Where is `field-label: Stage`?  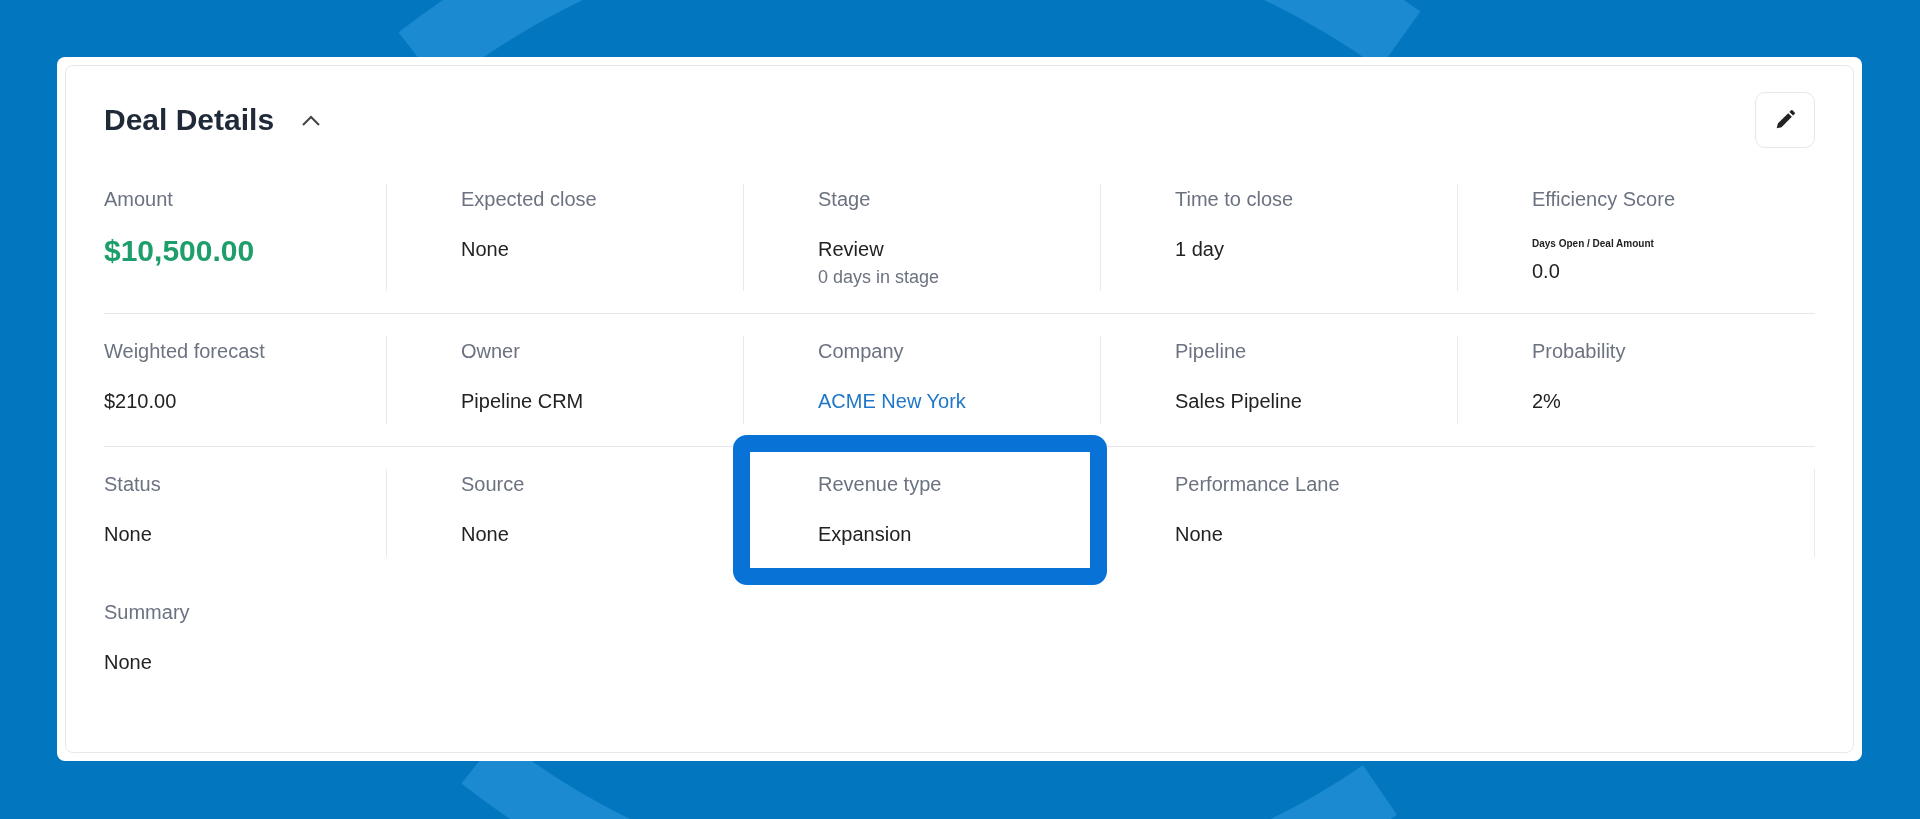
field-label: Stage is located at coordinates (844, 199).